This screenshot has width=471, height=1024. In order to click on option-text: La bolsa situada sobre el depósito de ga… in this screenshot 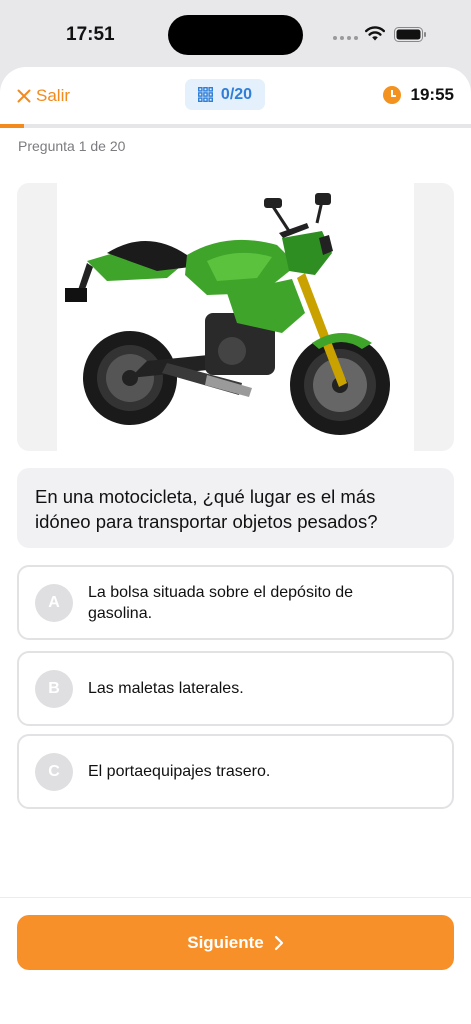, I will do `click(221, 602)`.